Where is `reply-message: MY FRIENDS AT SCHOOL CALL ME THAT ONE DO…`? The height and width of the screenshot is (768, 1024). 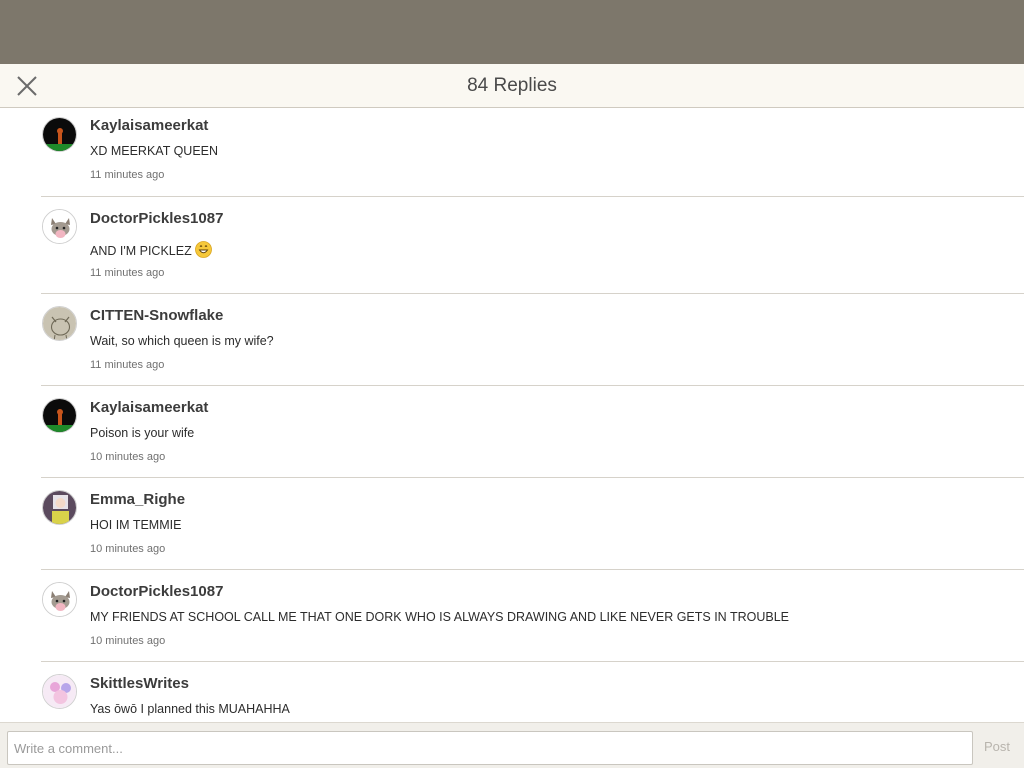
reply-message: MY FRIENDS AT SCHOOL CALL ME THAT ONE DO… is located at coordinates (439, 617).